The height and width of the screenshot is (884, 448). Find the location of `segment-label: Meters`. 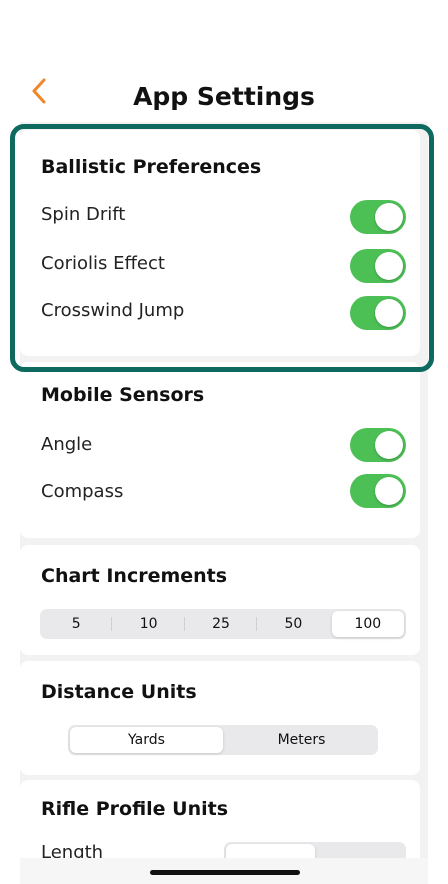

segment-label: Meters is located at coordinates (301, 740).